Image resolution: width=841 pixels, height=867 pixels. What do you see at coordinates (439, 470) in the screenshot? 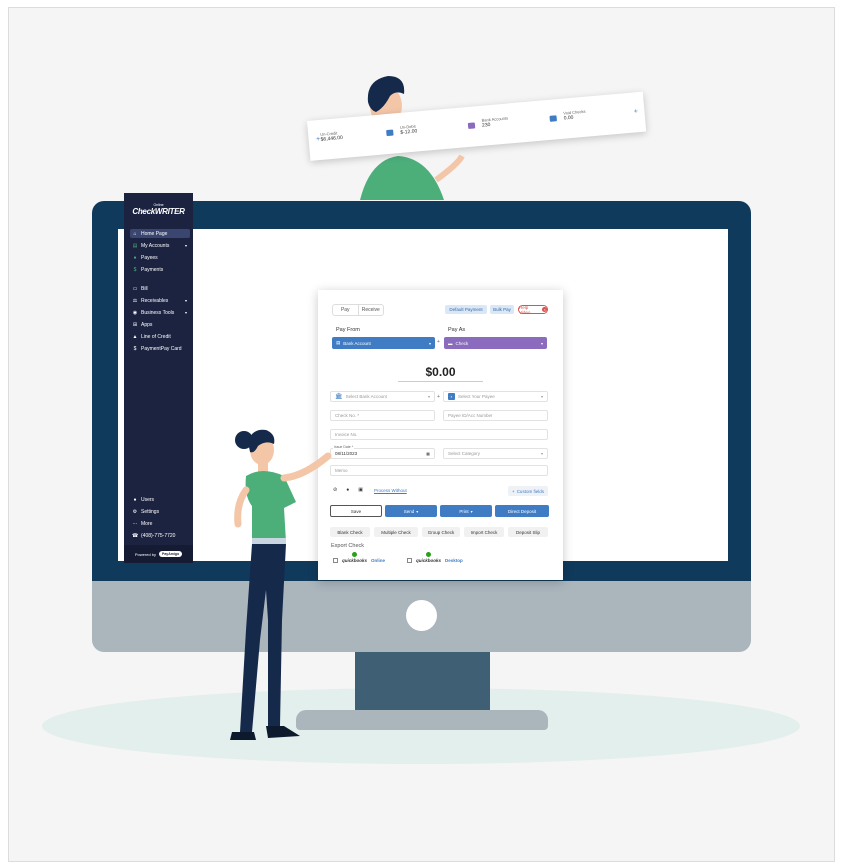
I see `memo-input: Memo` at bounding box center [439, 470].